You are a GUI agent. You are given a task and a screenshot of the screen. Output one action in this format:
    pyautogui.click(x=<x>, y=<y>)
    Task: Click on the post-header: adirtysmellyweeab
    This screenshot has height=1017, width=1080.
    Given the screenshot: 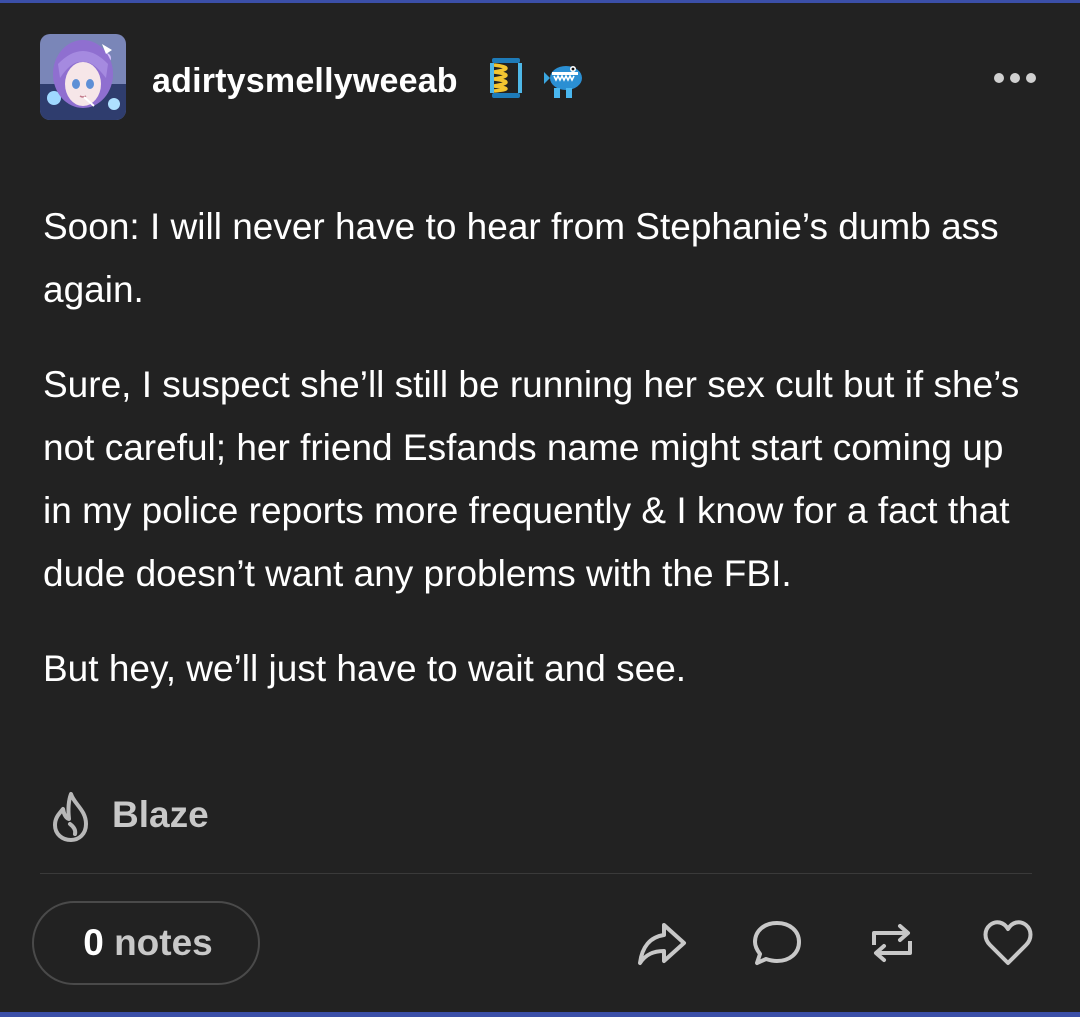 What is the action you would take?
    pyautogui.click(x=540, y=78)
    